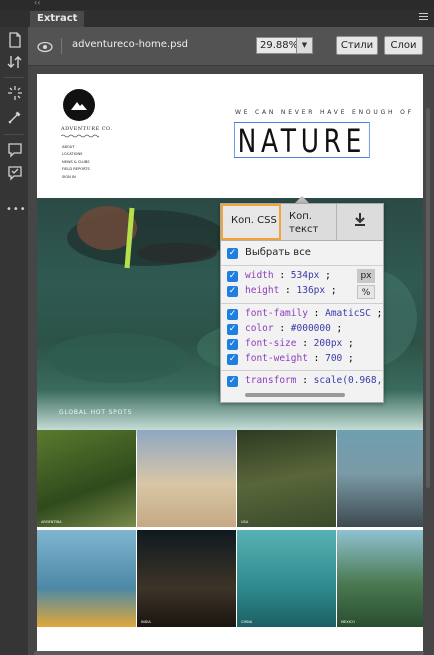 The image size is (434, 655). Describe the element at coordinates (80, 136) in the screenshot. I see `logo-wave` at that location.